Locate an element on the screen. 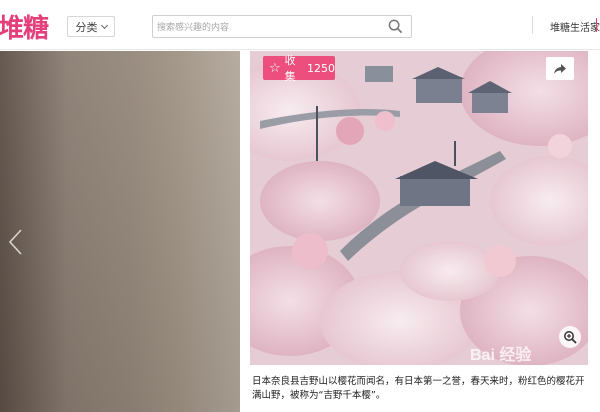 This screenshot has height=412, width=600. share-button is located at coordinates (560, 68).